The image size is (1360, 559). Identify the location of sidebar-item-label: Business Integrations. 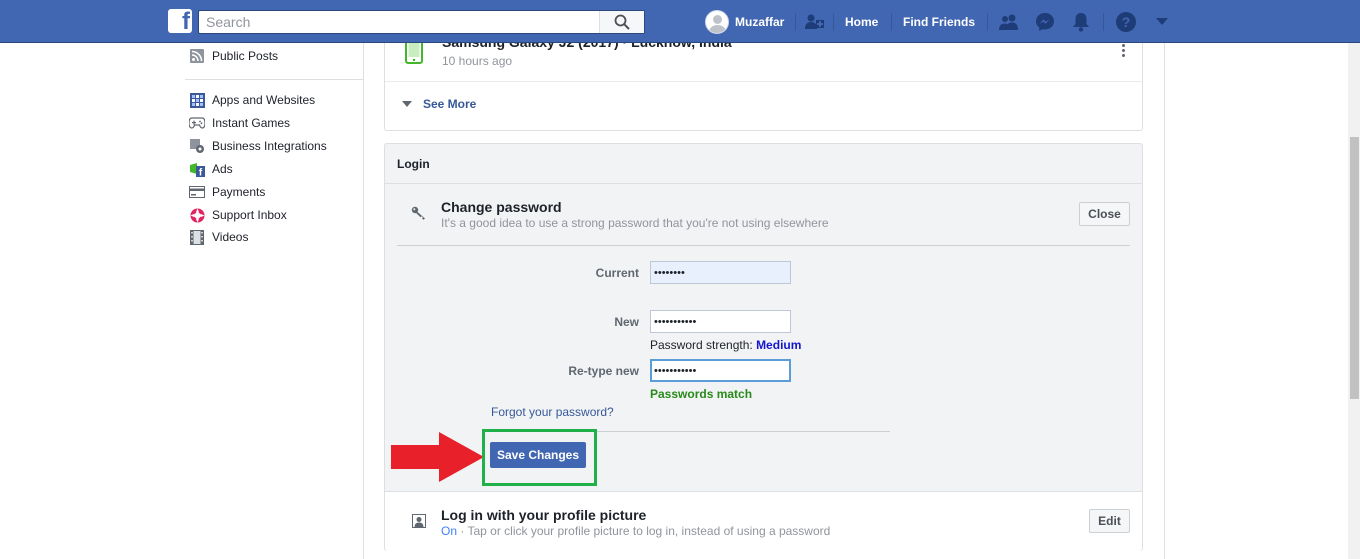
(269, 146).